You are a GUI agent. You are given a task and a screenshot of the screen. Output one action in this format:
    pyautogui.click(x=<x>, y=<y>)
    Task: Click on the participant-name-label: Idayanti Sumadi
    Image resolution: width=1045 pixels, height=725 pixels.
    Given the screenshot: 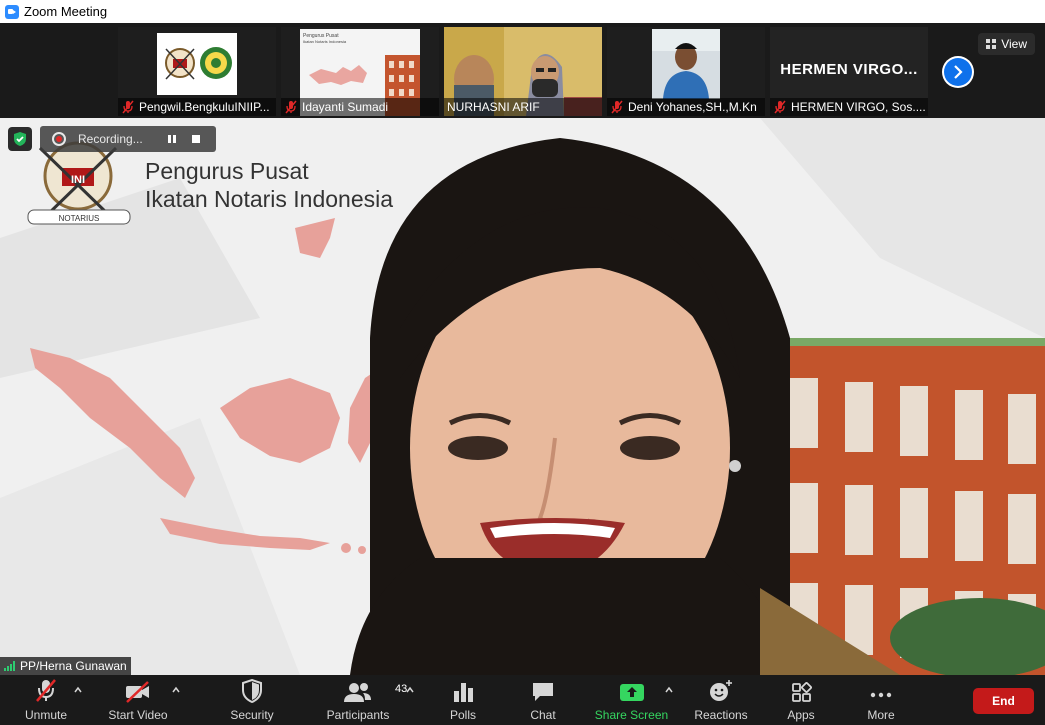 What is the action you would take?
    pyautogui.click(x=360, y=107)
    